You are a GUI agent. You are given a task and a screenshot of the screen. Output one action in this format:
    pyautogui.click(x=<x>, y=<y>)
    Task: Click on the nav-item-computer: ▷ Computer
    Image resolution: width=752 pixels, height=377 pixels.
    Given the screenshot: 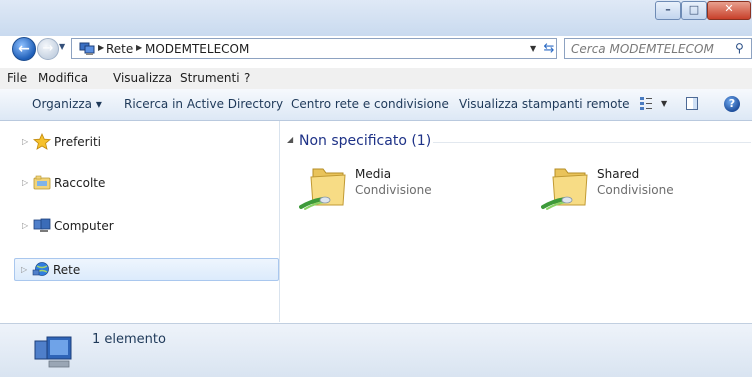 What is the action you would take?
    pyautogui.click(x=147, y=226)
    